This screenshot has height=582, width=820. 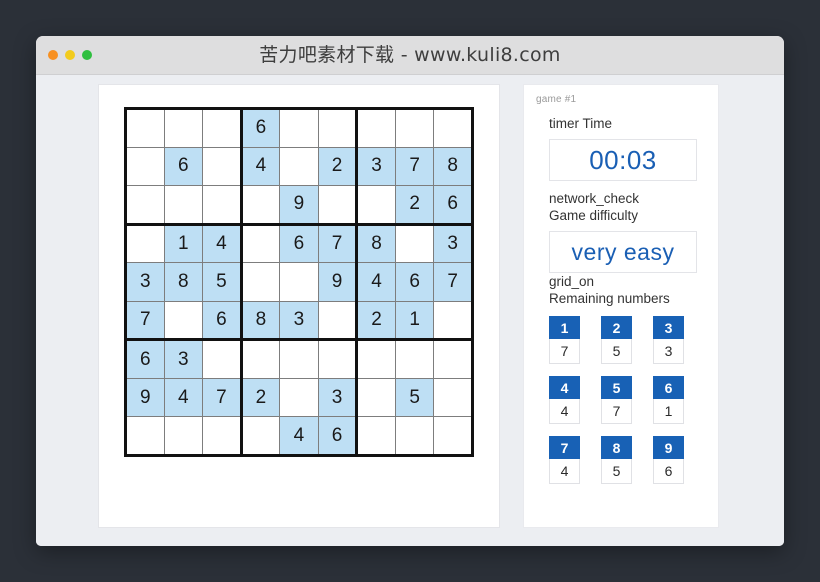 I want to click on remaining-number-item: 74, so click(x=564, y=460).